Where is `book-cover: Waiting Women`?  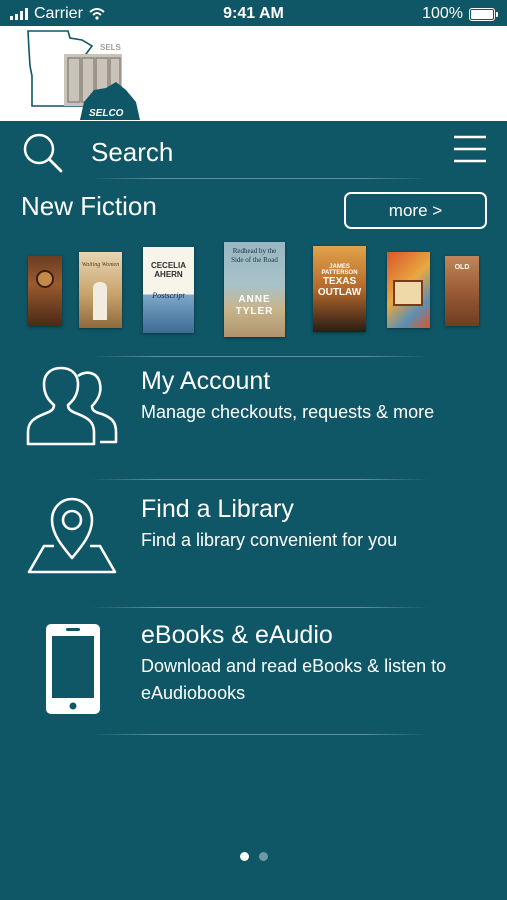
book-cover: Waiting Women is located at coordinates (100, 290).